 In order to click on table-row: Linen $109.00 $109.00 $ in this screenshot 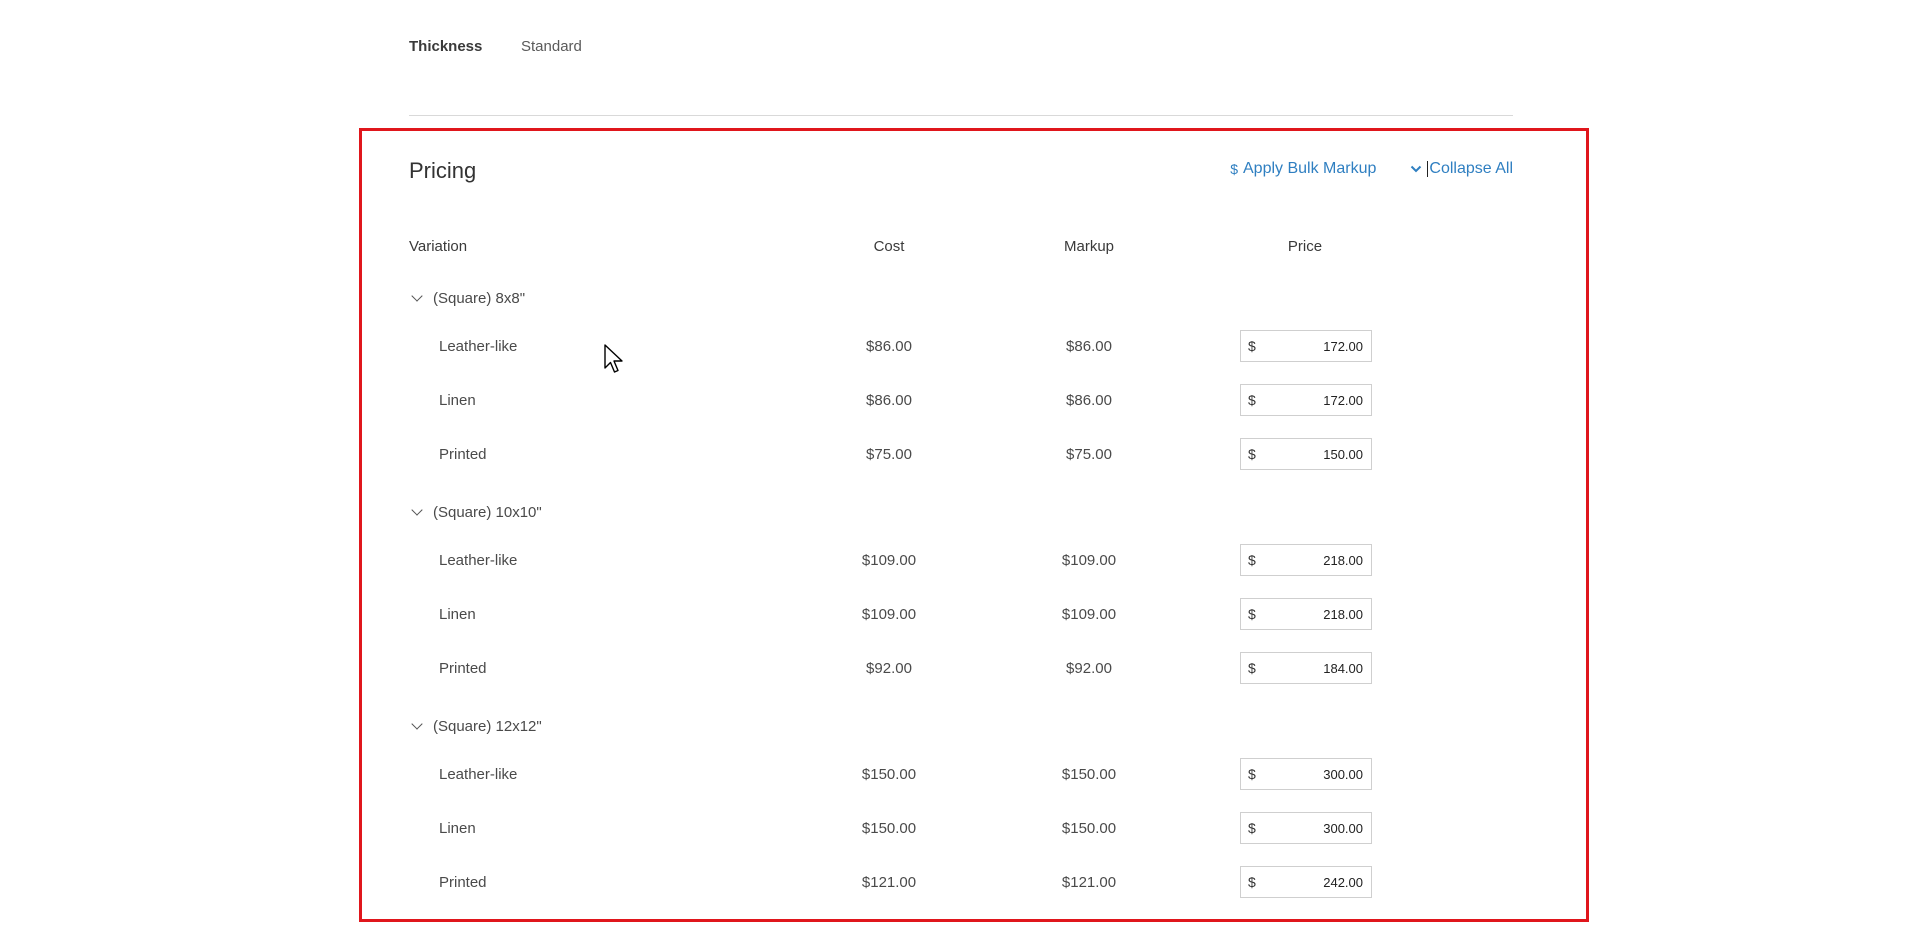, I will do `click(961, 615)`.